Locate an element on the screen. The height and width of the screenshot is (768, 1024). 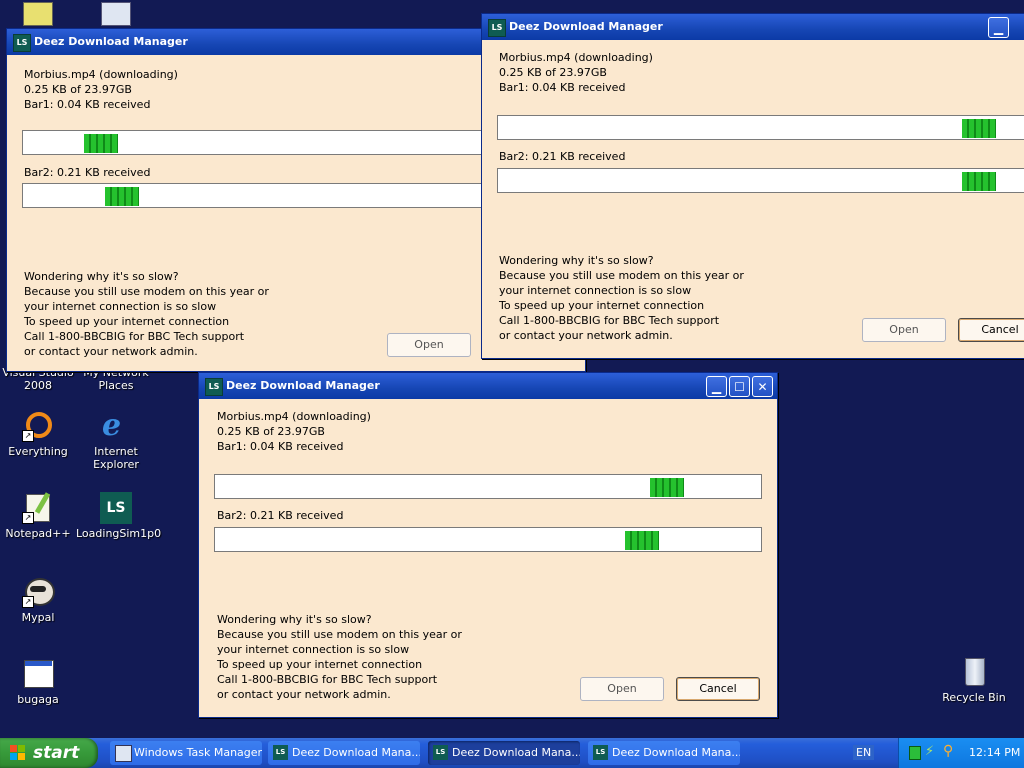
start-button: start is located at coordinates (49, 753).